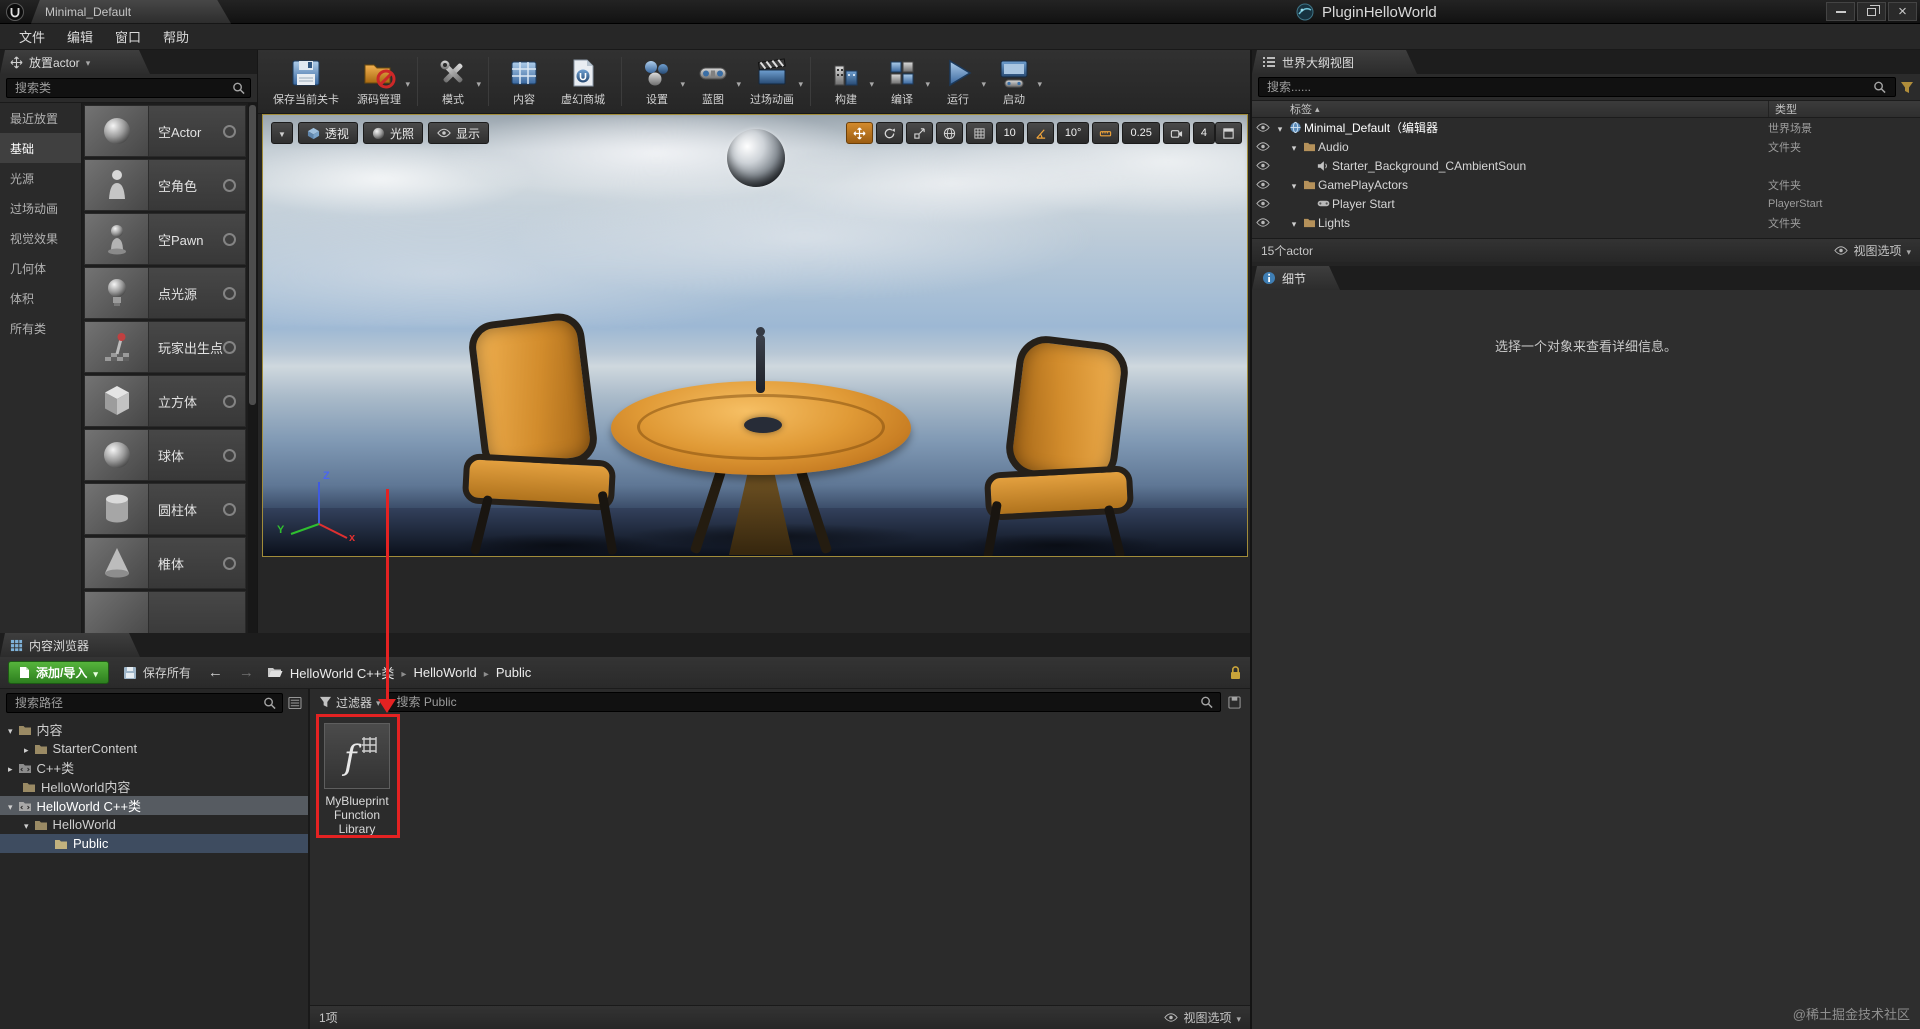  What do you see at coordinates (128, 88) in the screenshot?
I see `class-search-input` at bounding box center [128, 88].